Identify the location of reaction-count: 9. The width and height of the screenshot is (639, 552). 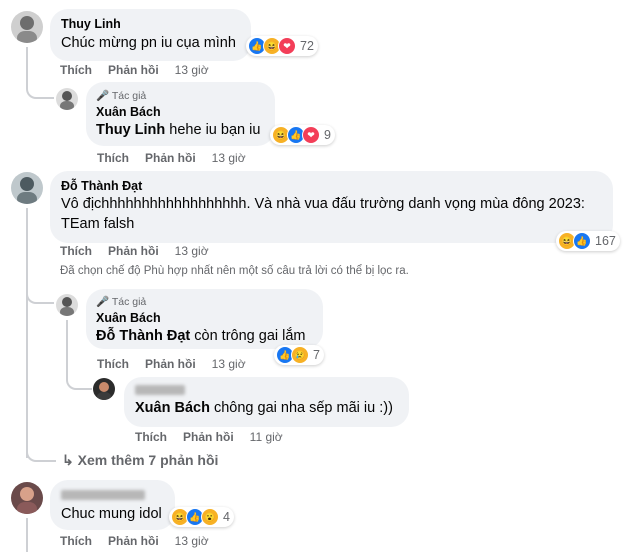
(327, 135).